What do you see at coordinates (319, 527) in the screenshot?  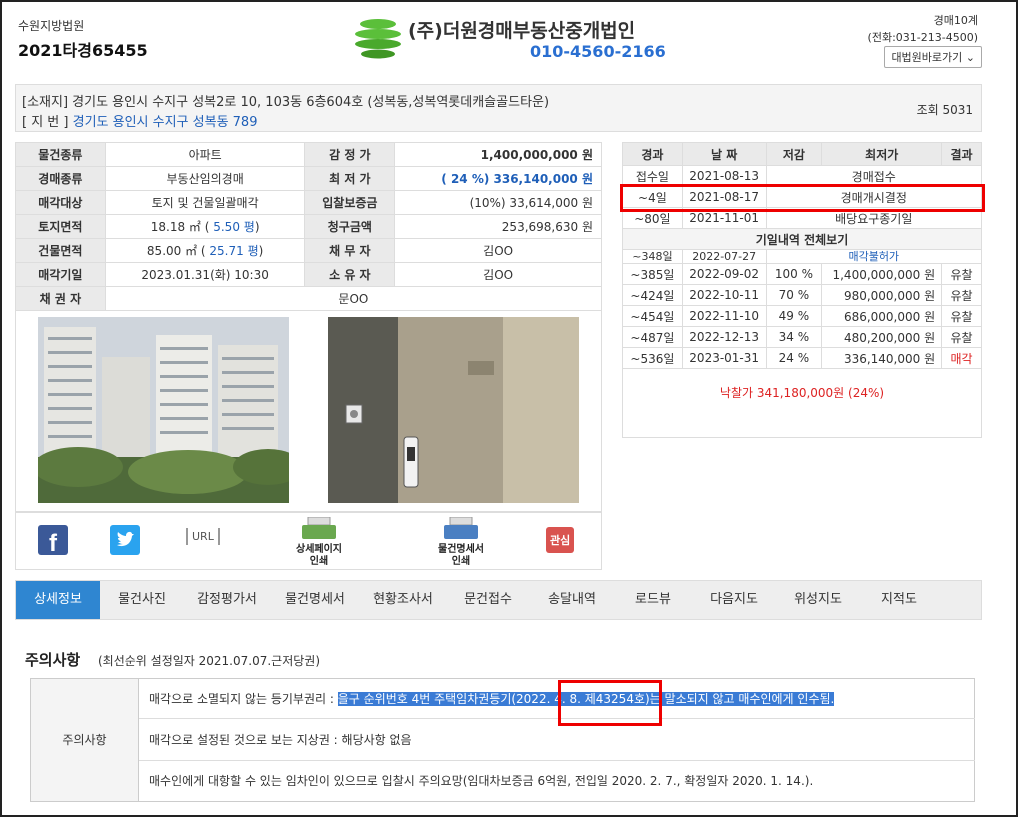 I see `printer-green-icon` at bounding box center [319, 527].